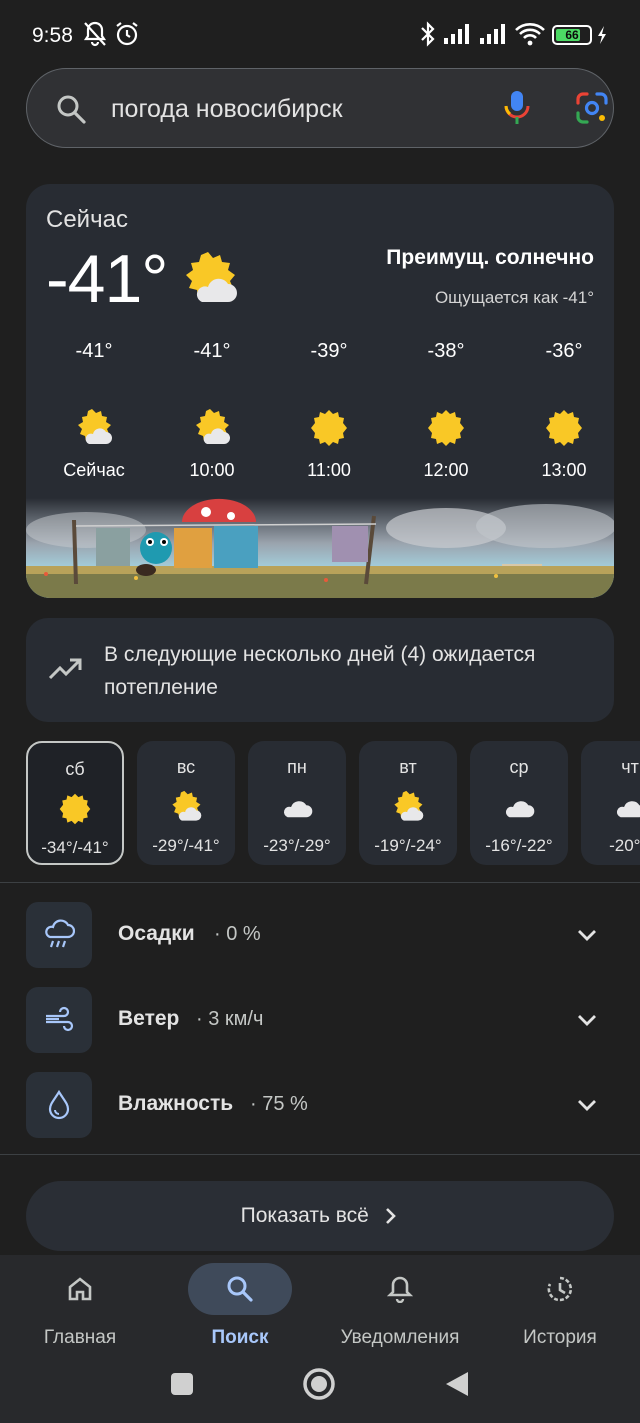 Image resolution: width=640 pixels, height=1423 pixels. I want to click on day-temp-range: -16°/-22°, so click(519, 845).